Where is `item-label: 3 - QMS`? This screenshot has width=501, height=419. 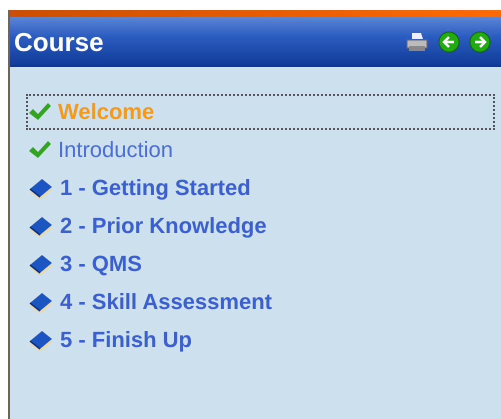
item-label: 3 - QMS is located at coordinates (101, 264).